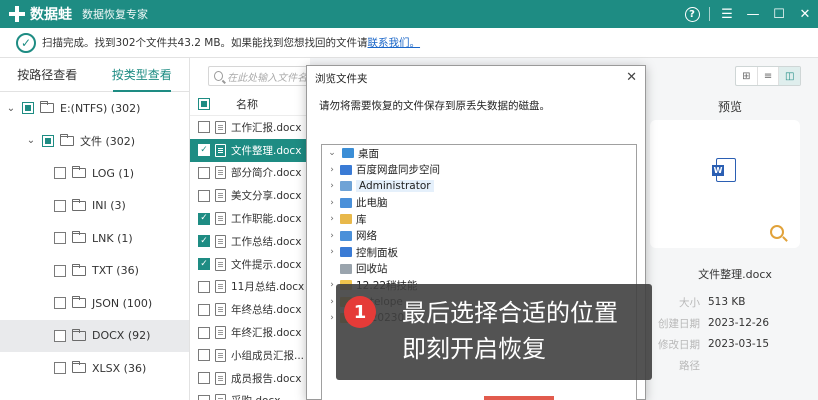 Image resolution: width=818 pixels, height=400 pixels. I want to click on tree-item: LOG (1), so click(94, 173).